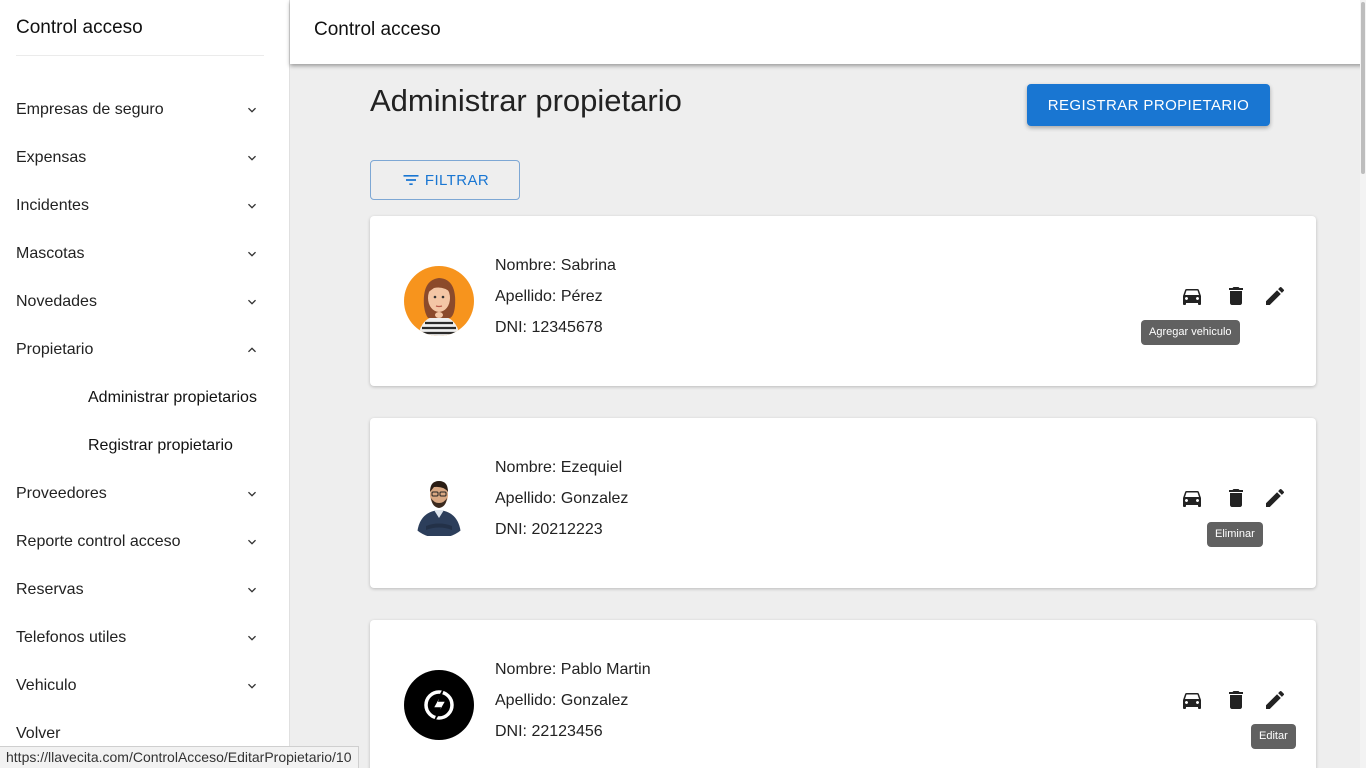  Describe the element at coordinates (252, 350) in the screenshot. I see `chevron-up-icon` at that location.